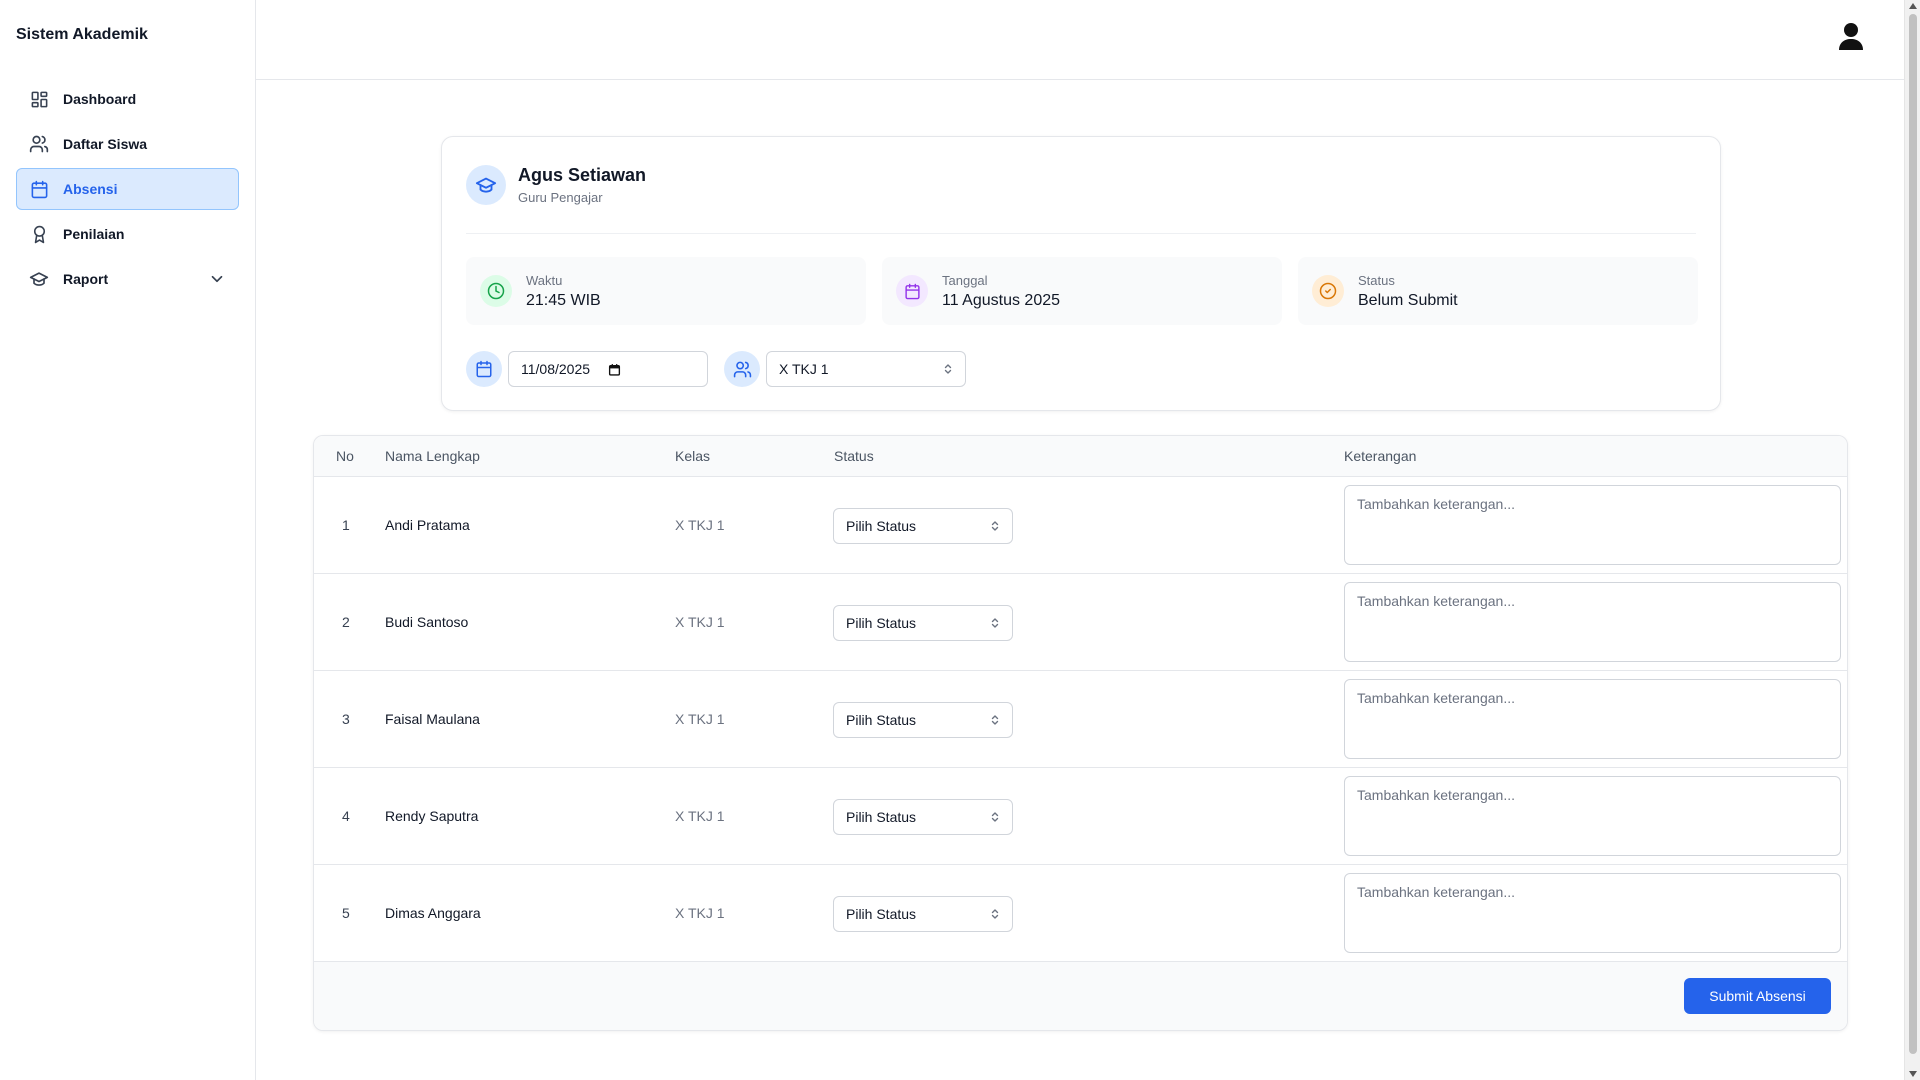 This screenshot has width=1920, height=1080. What do you see at coordinates (1913, 6) in the screenshot?
I see `scroll-up-arrow-icon` at bounding box center [1913, 6].